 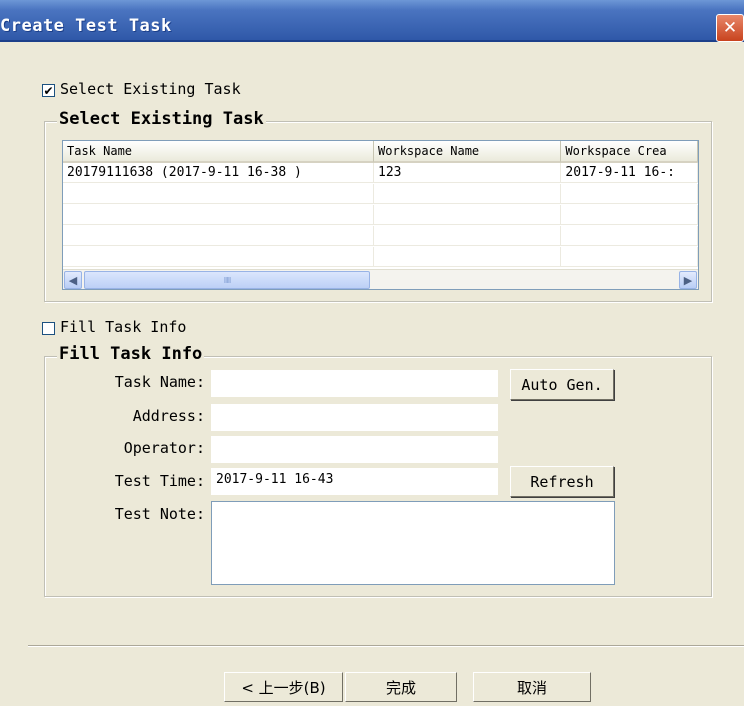 I want to click on scrollbar-thumb: IIIII, so click(x=227, y=280).